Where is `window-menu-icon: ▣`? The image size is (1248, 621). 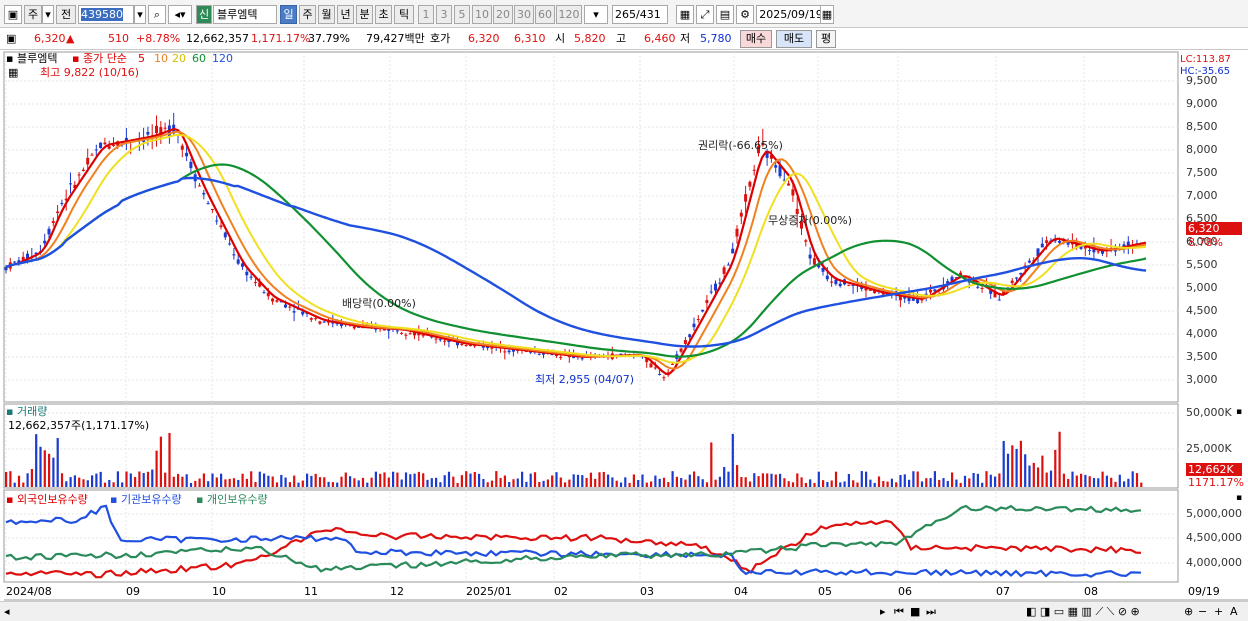
window-menu-icon: ▣ is located at coordinates (13, 14).